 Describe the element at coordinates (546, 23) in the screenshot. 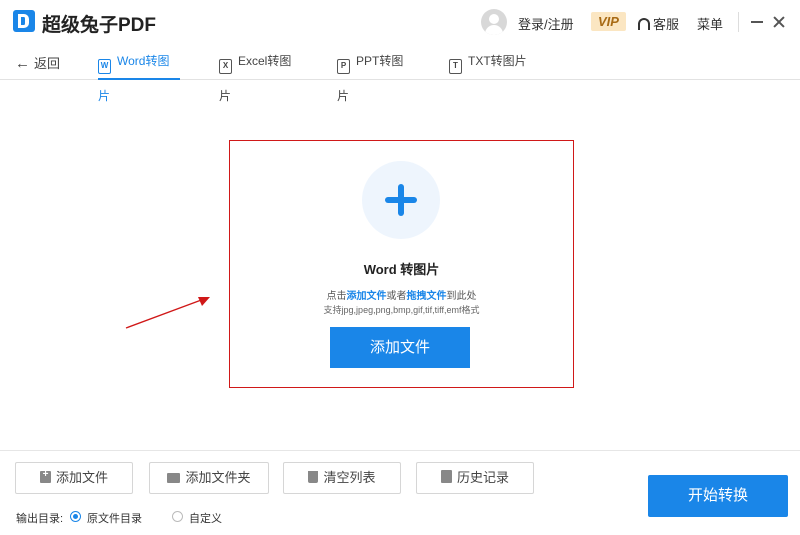

I see `login-register-link: 登录/注册` at that location.